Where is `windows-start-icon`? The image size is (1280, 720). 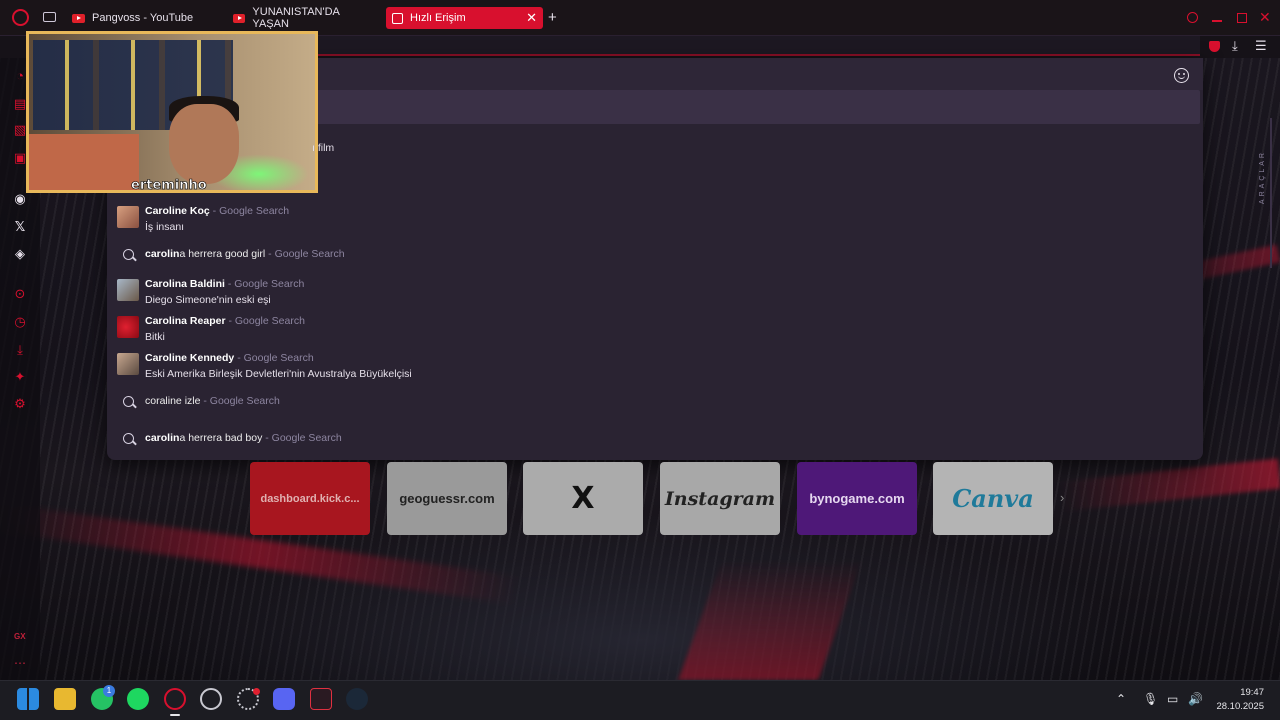
windows-start-icon is located at coordinates (28, 699).